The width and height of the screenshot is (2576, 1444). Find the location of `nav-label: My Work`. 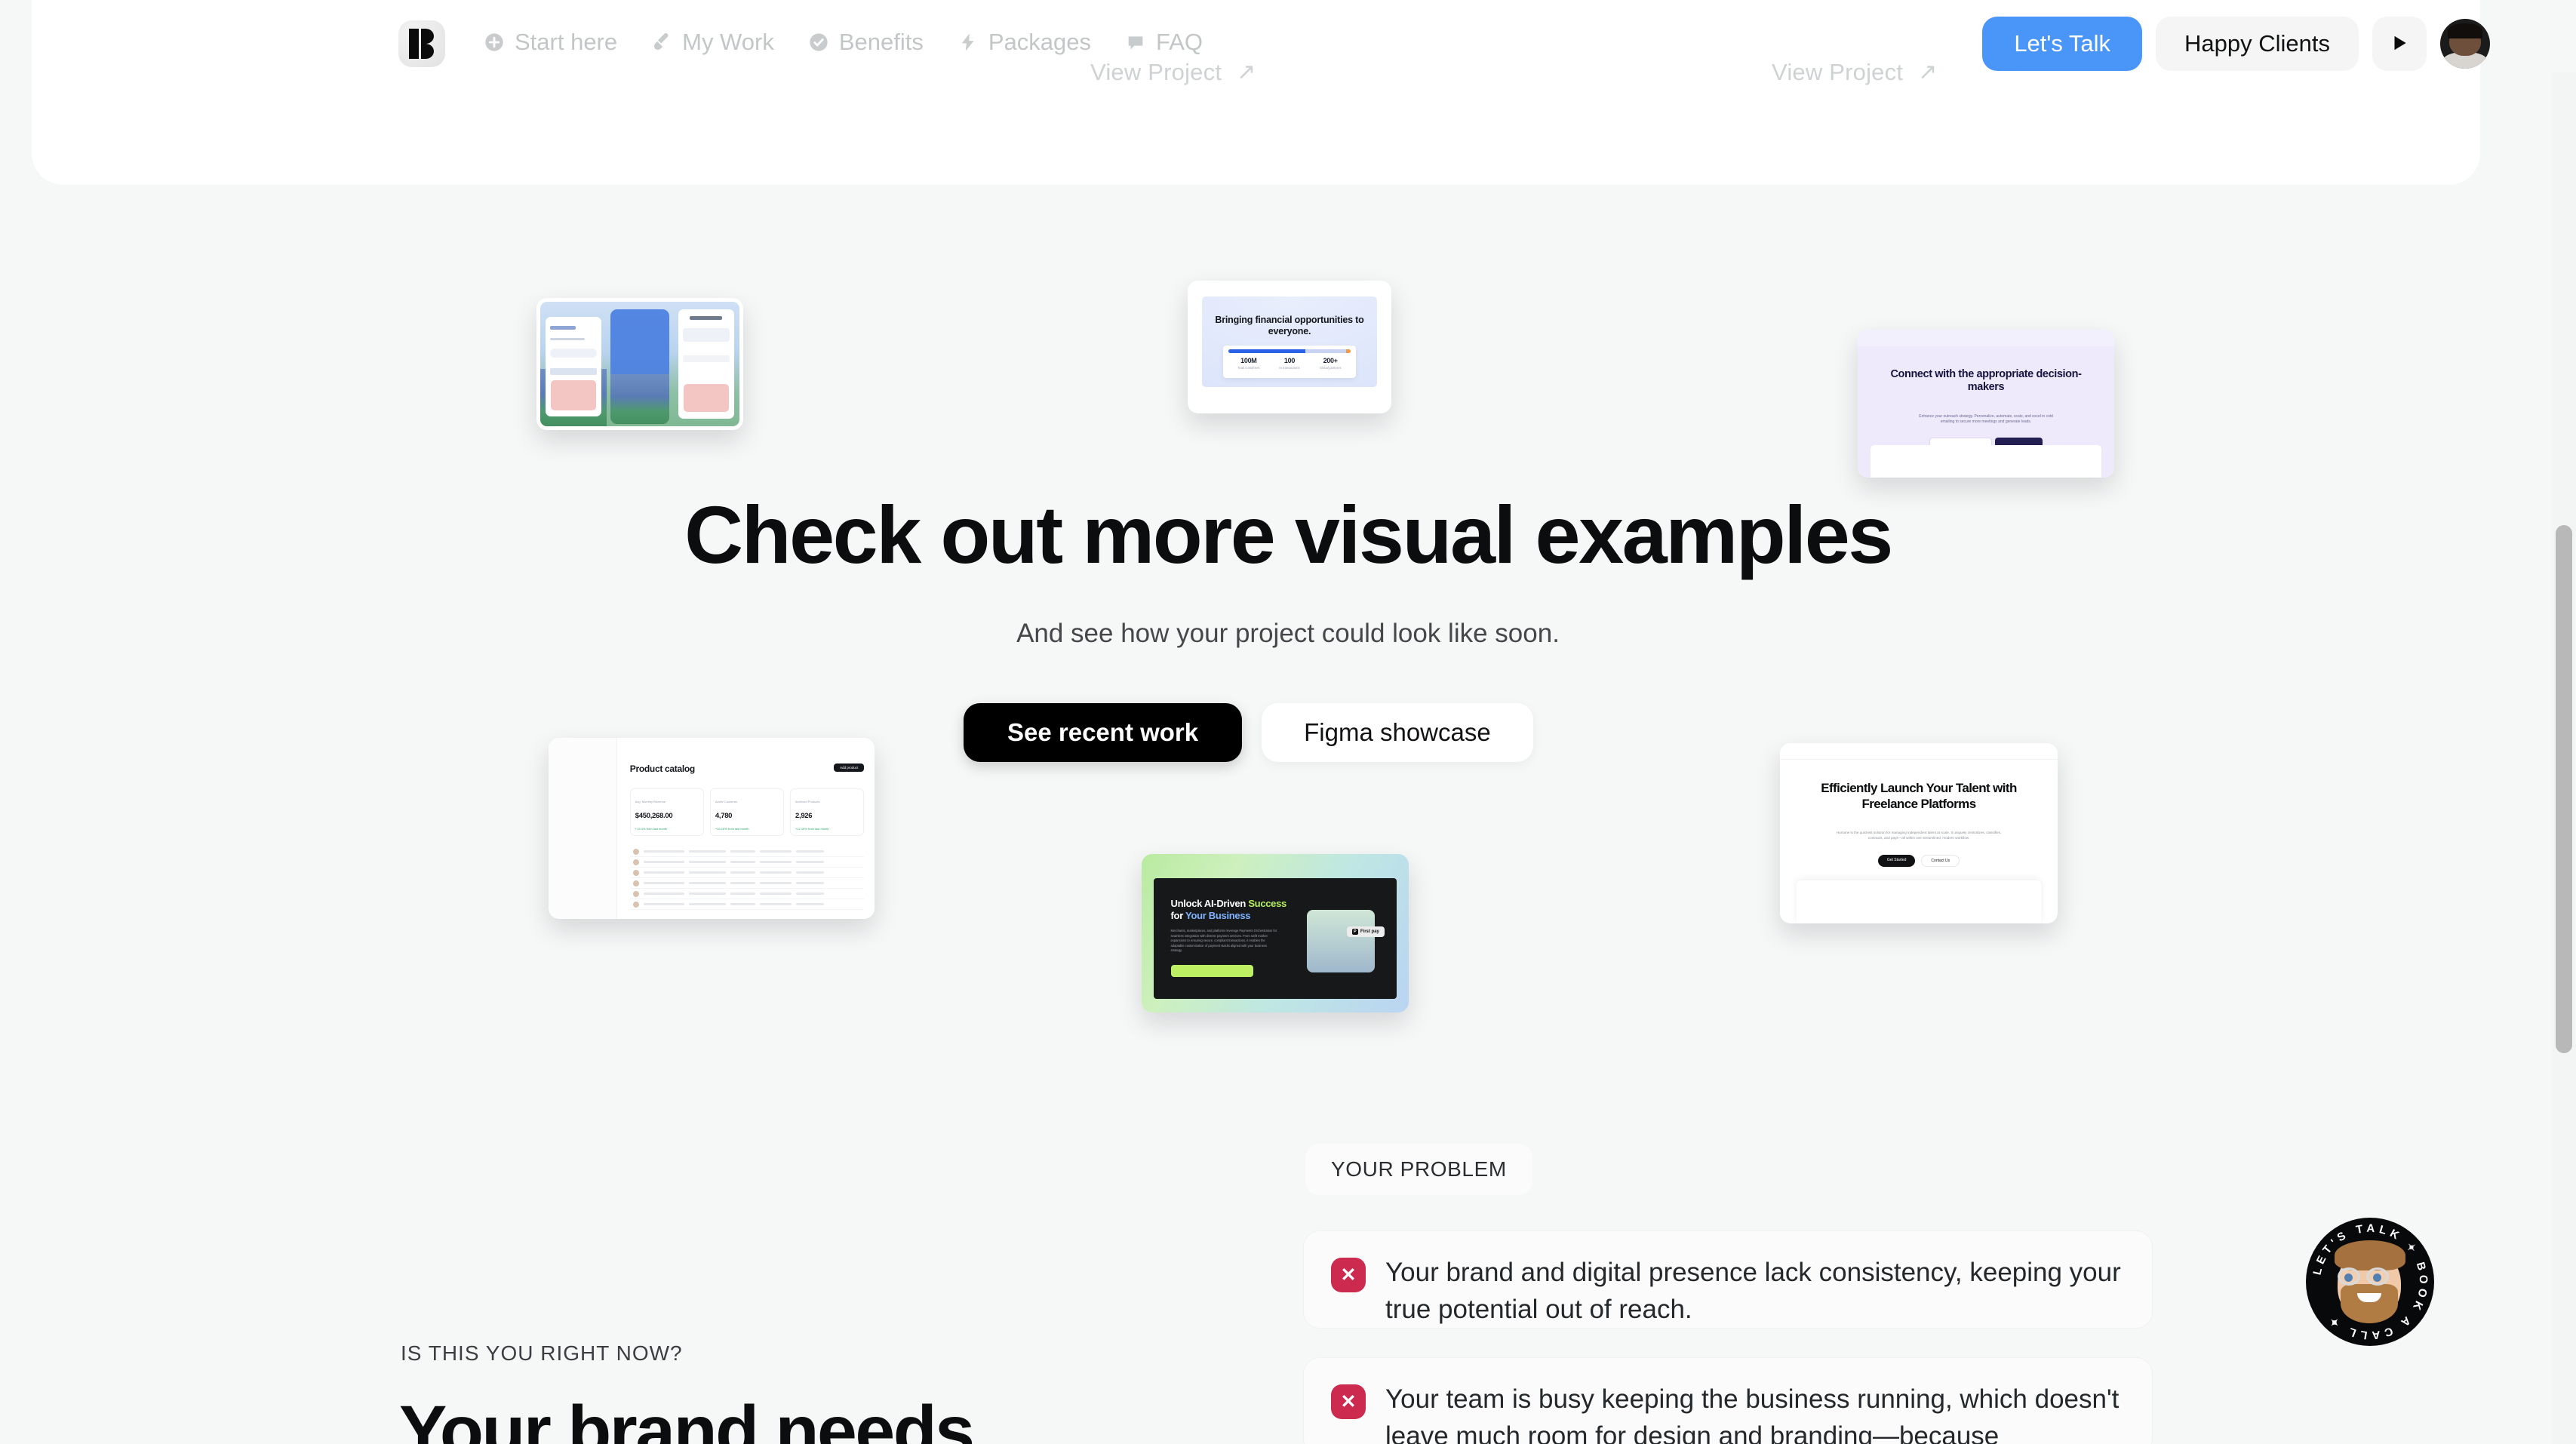

nav-label: My Work is located at coordinates (728, 42).